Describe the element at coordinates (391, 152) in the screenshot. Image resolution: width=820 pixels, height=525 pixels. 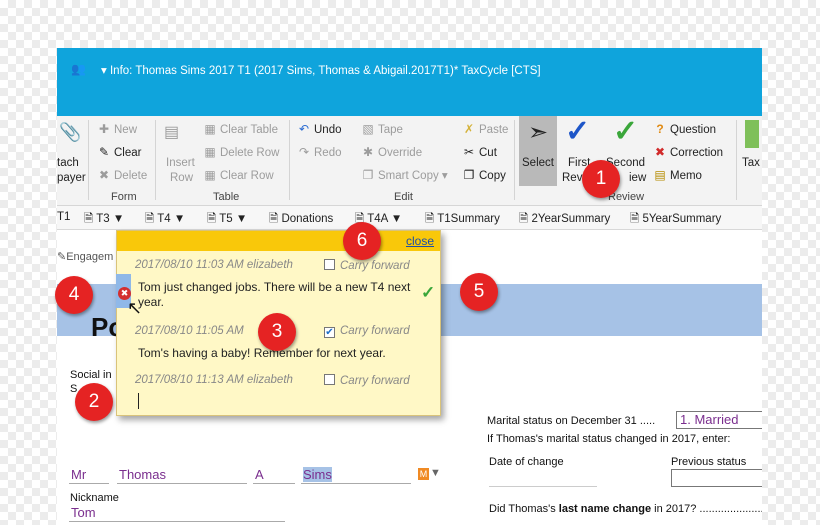
I see `override-button: ✱ Override` at that location.